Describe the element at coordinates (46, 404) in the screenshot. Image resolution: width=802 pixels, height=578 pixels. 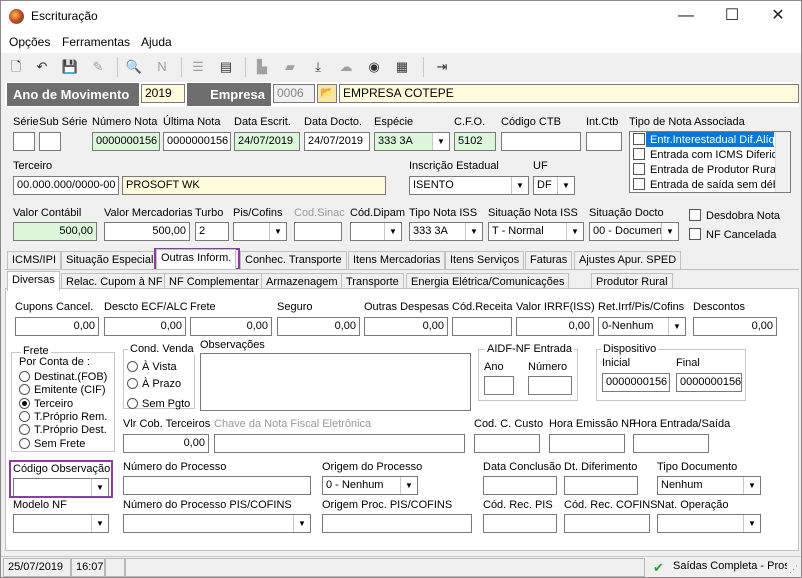
I see `frete-terceiro-radio: Terceiro` at that location.